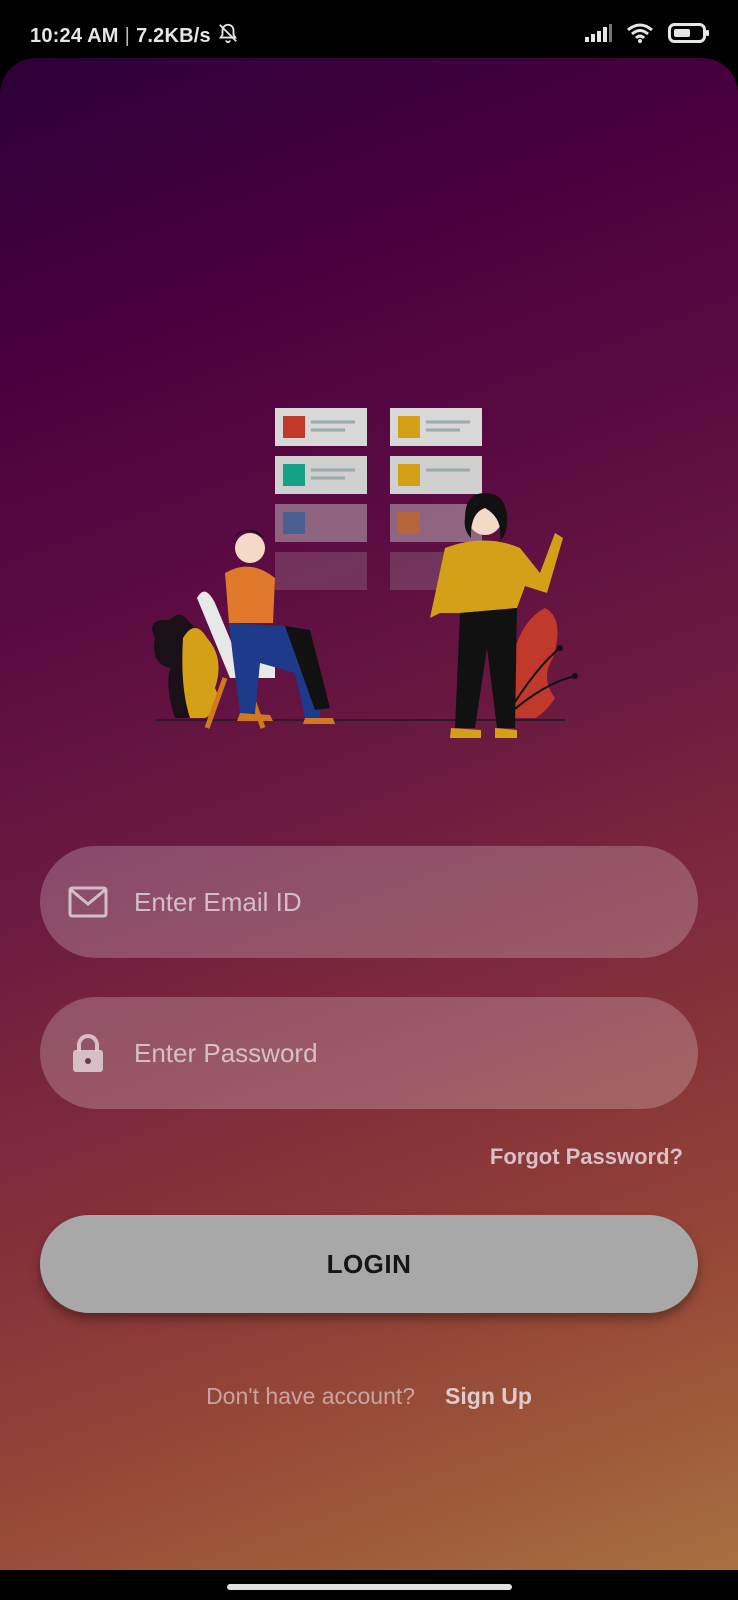  What do you see at coordinates (311, 1396) in the screenshot?
I see `signup-prompt: Don't have account?` at bounding box center [311, 1396].